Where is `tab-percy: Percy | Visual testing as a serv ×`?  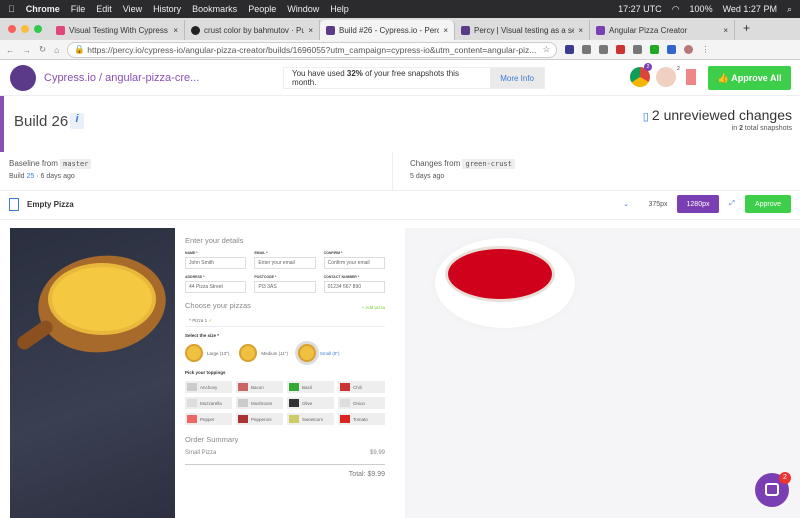
tab-percy: Percy | Visual testing as a serv × is located at coordinates (522, 30).